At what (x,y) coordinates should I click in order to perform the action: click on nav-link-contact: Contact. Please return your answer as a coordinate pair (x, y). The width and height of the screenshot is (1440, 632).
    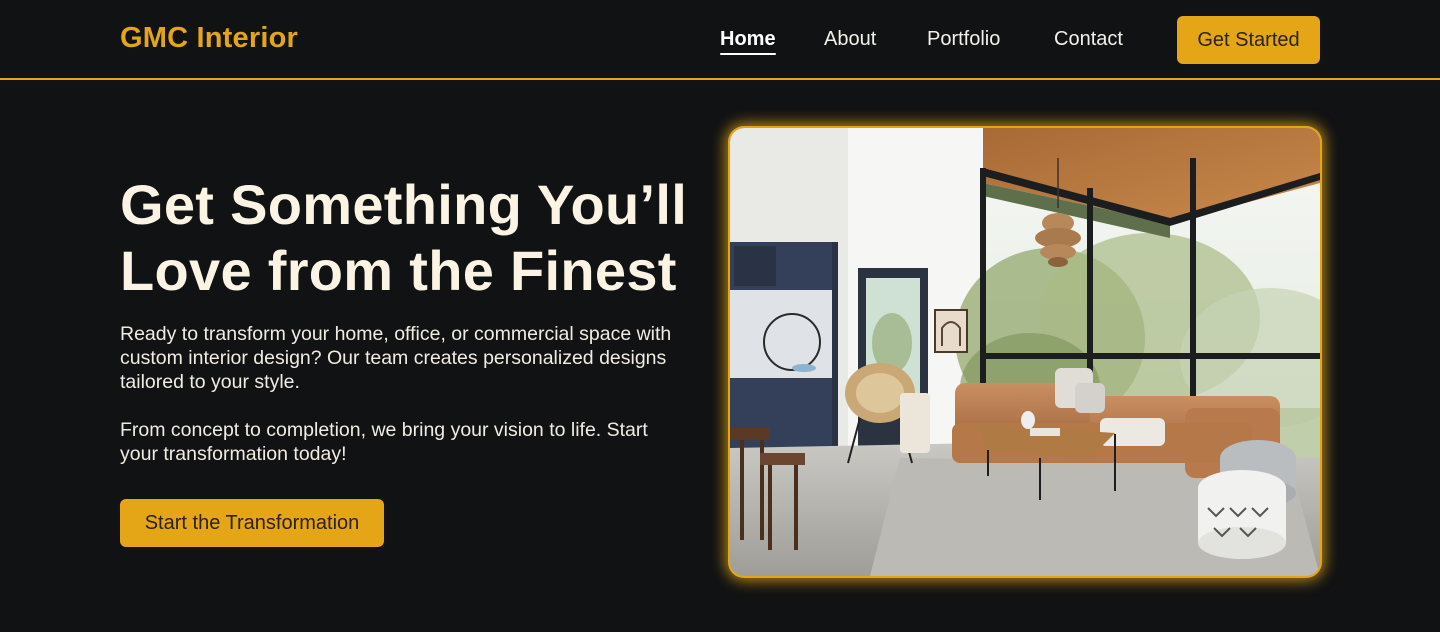
    Looking at the image, I should click on (1088, 39).